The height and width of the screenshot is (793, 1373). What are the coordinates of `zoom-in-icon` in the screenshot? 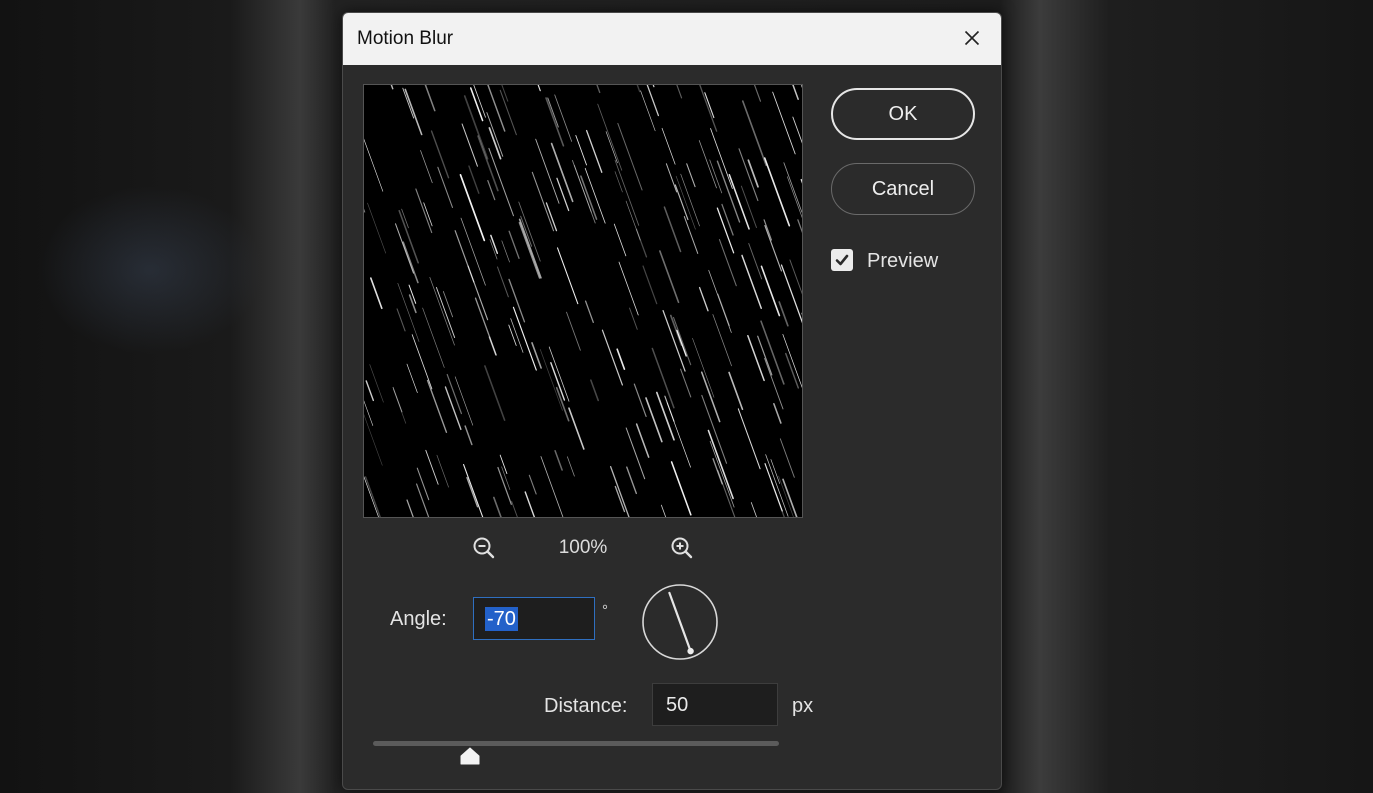 It's located at (682, 548).